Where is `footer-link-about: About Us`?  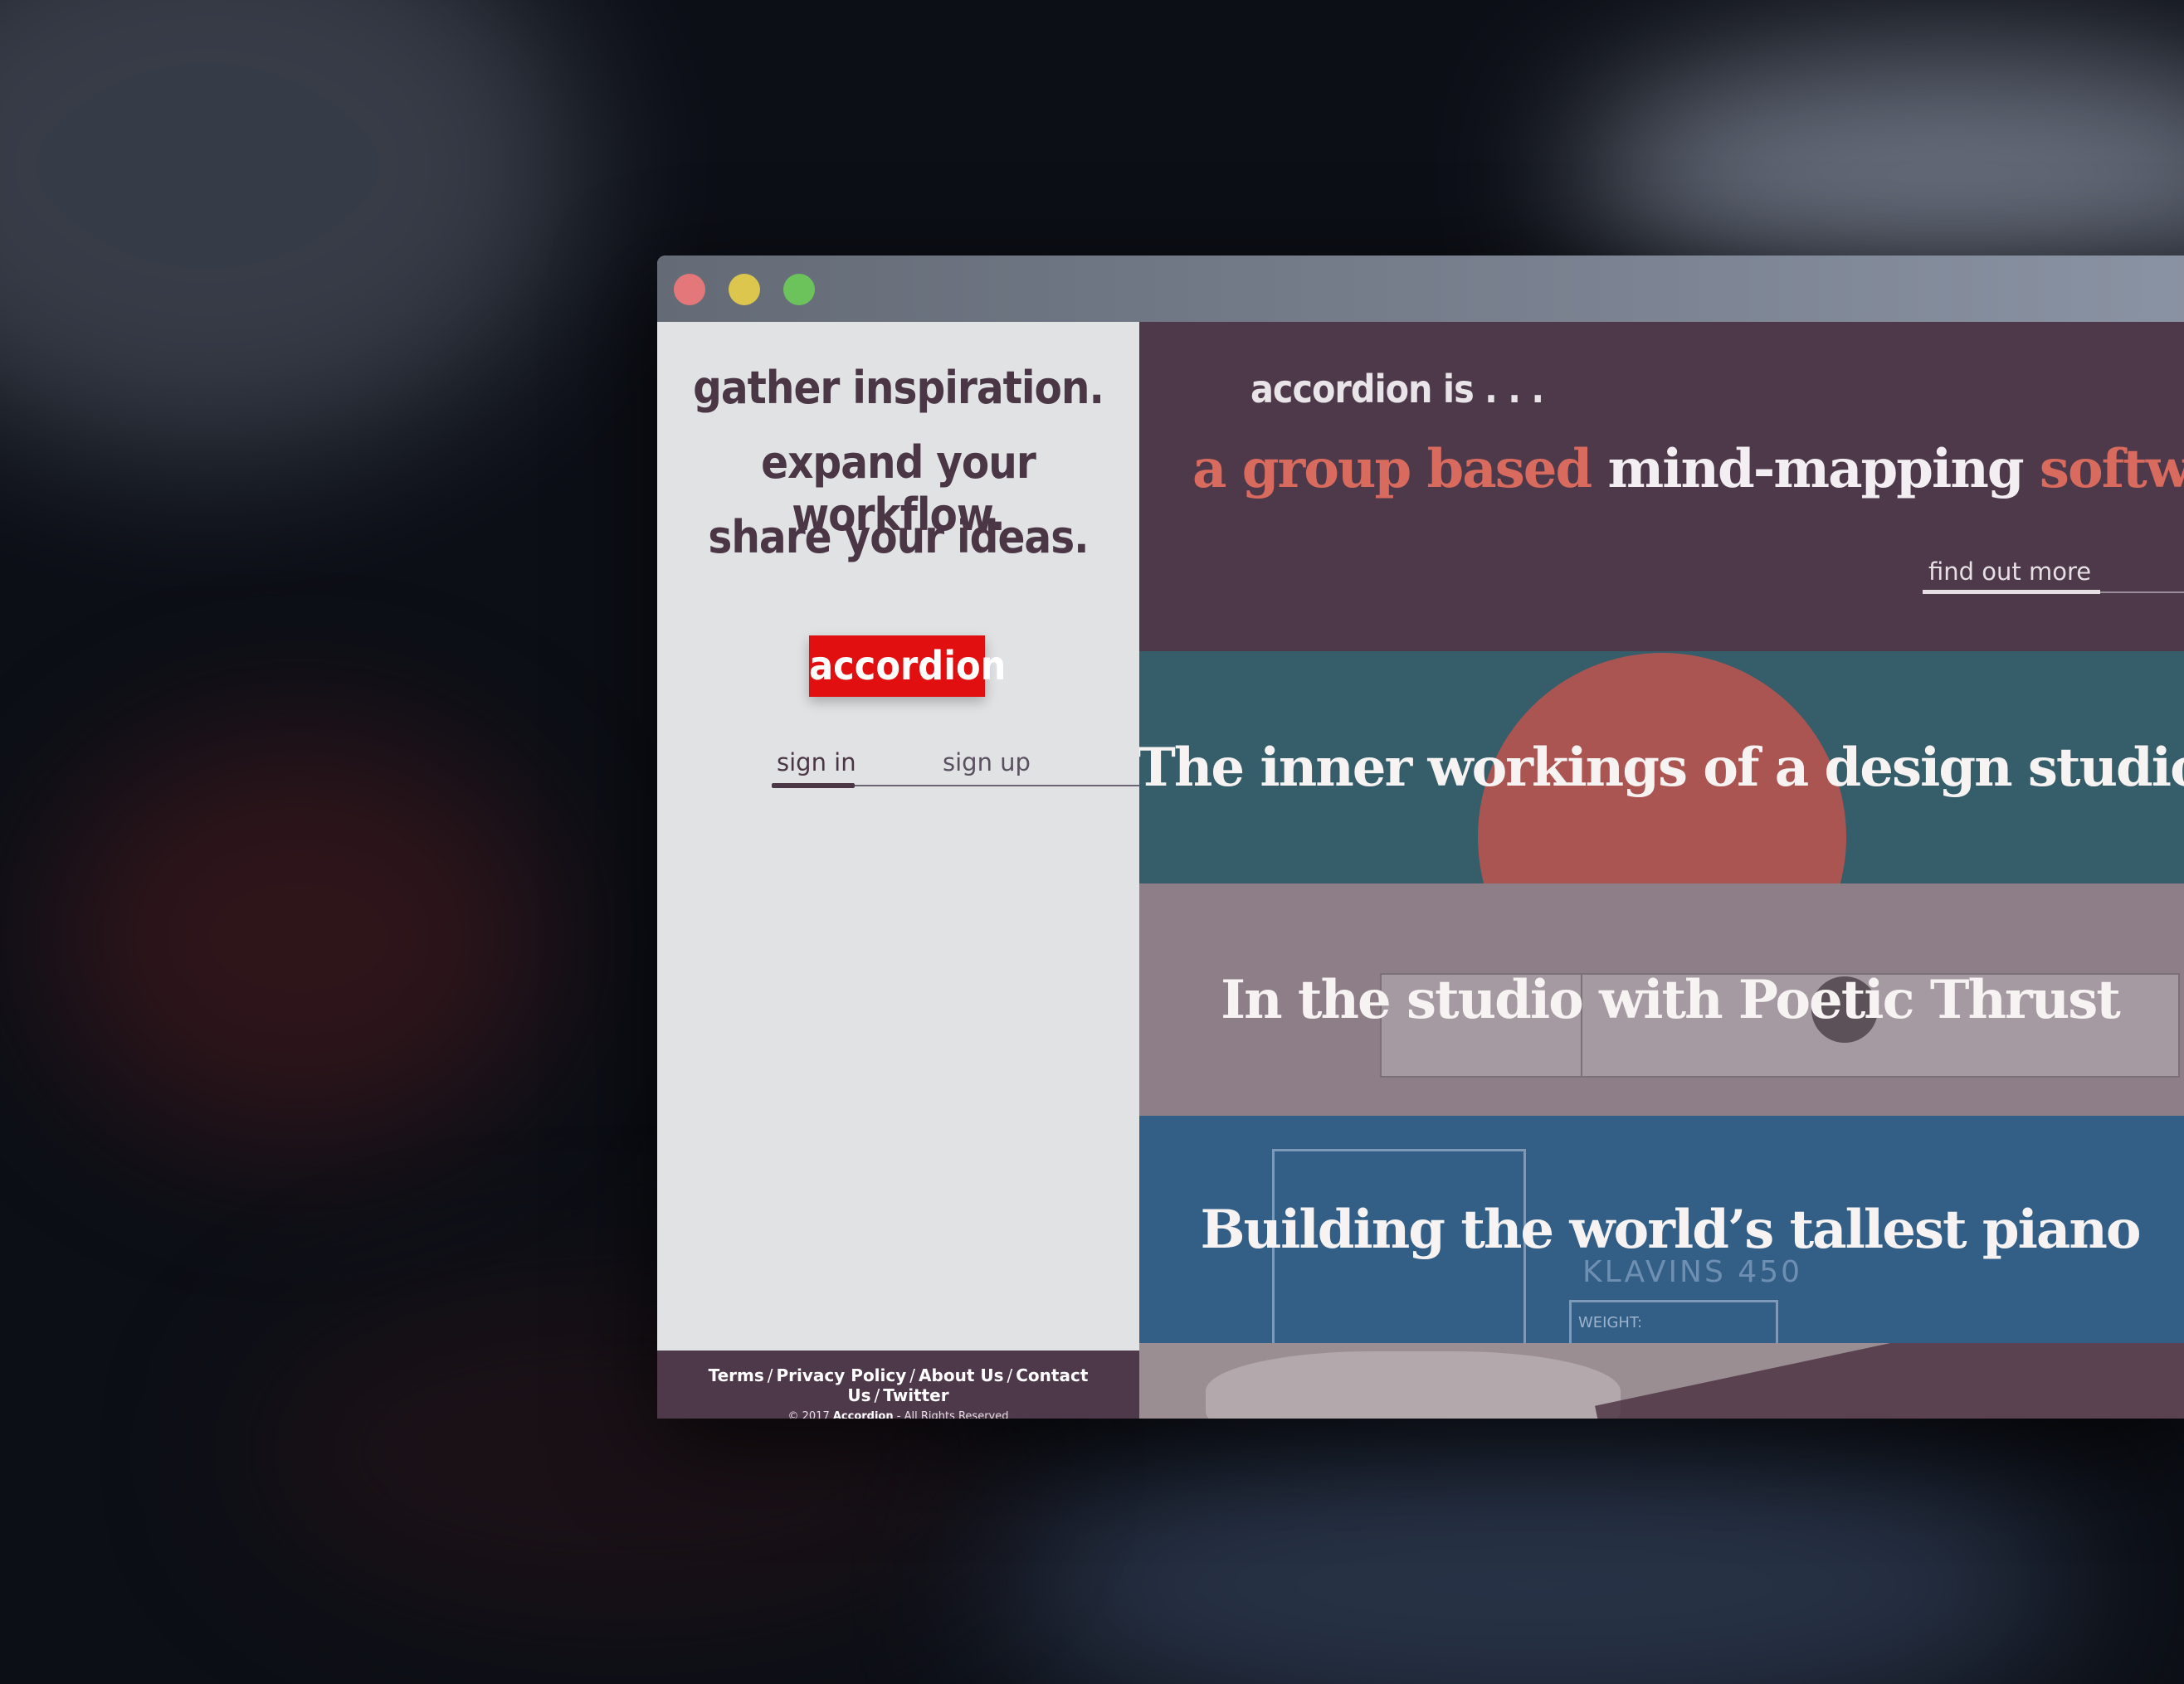
footer-link-about: About Us is located at coordinates (961, 1375).